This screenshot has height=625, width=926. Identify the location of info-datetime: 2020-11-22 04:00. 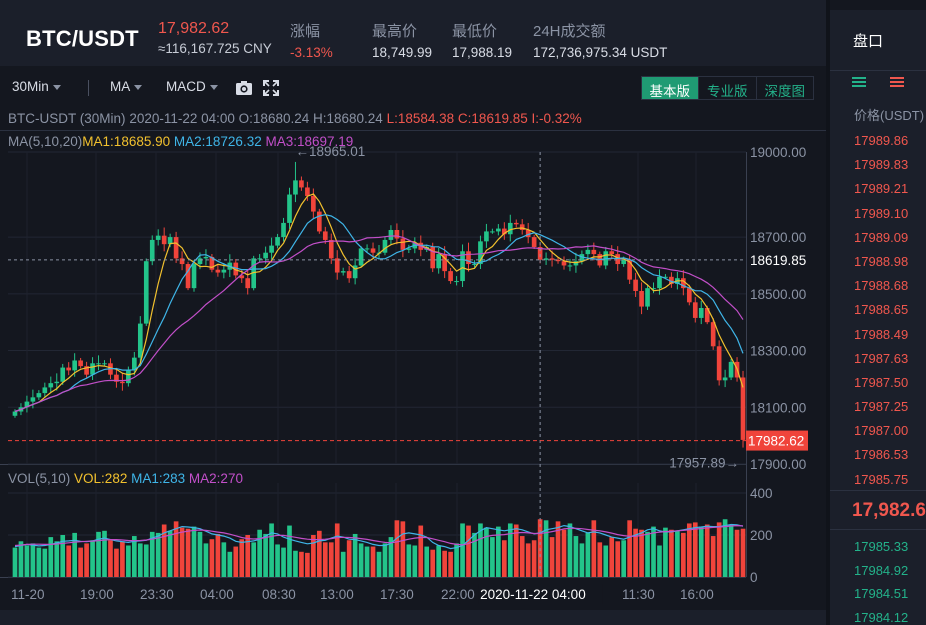
(182, 118).